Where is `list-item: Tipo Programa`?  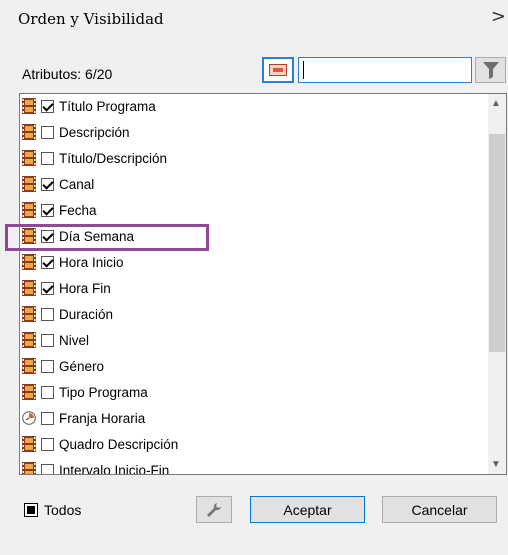
list-item: Tipo Programa is located at coordinates (85, 392).